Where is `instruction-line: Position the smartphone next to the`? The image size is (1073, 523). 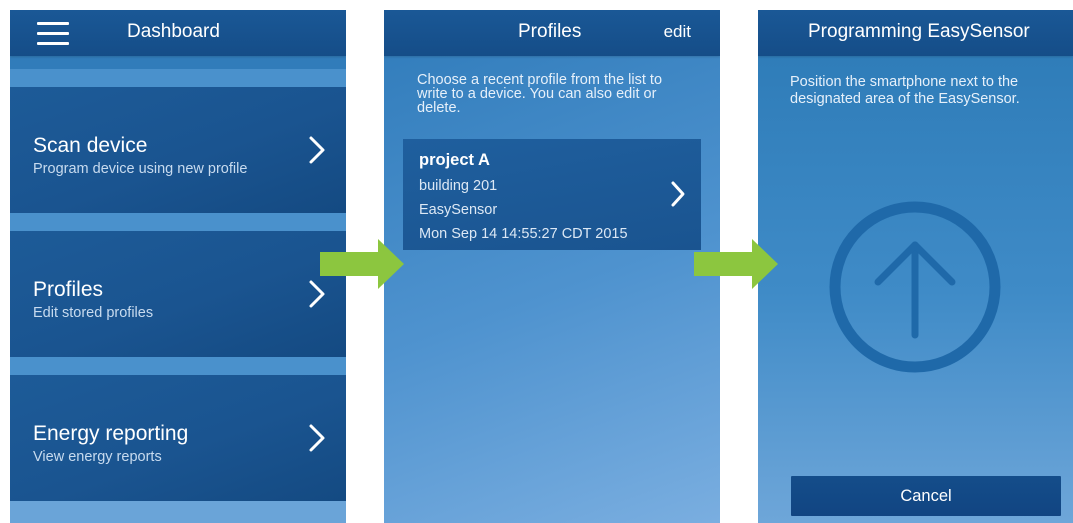
instruction-line: Position the smartphone next to the is located at coordinates (904, 82).